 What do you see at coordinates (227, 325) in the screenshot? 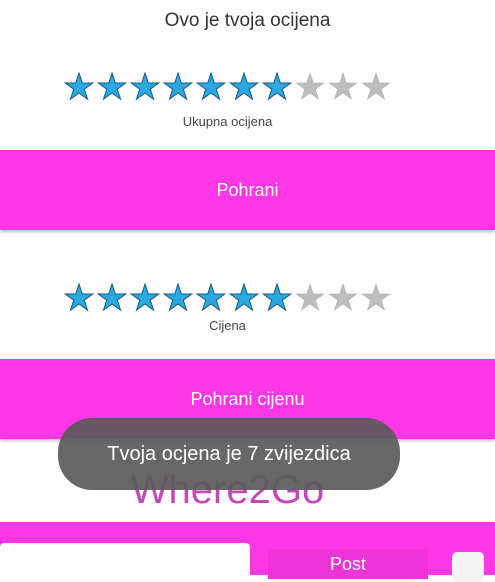
I see `price-rating-label: Cijena` at bounding box center [227, 325].